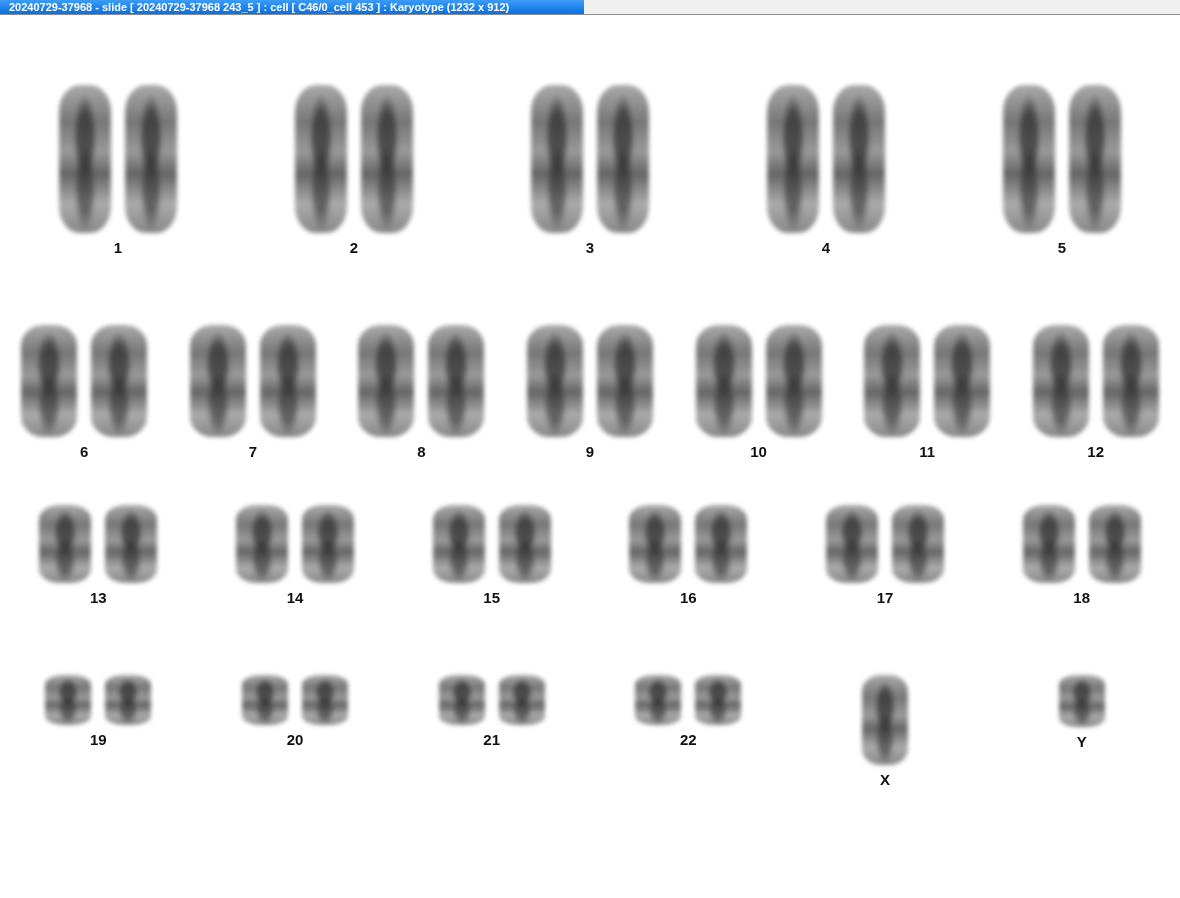  What do you see at coordinates (354, 247) in the screenshot?
I see `chromosome-label: 2` at bounding box center [354, 247].